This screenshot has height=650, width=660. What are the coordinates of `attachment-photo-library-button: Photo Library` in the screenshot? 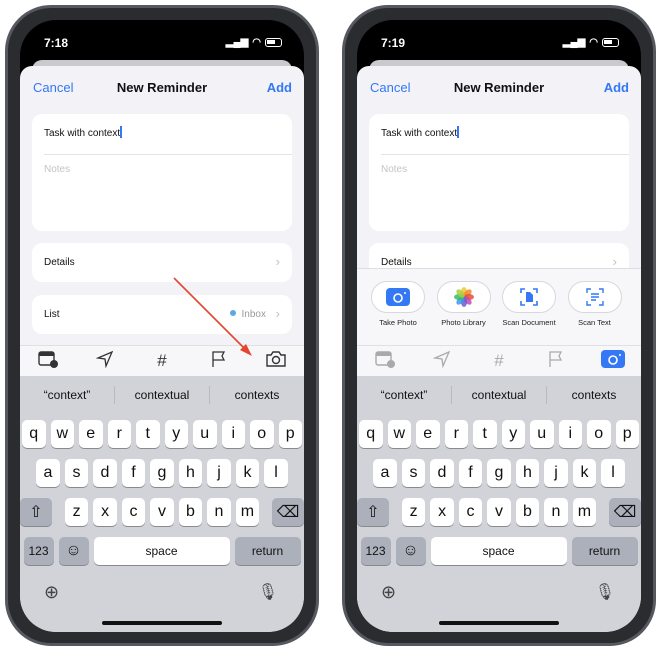 It's located at (463, 304).